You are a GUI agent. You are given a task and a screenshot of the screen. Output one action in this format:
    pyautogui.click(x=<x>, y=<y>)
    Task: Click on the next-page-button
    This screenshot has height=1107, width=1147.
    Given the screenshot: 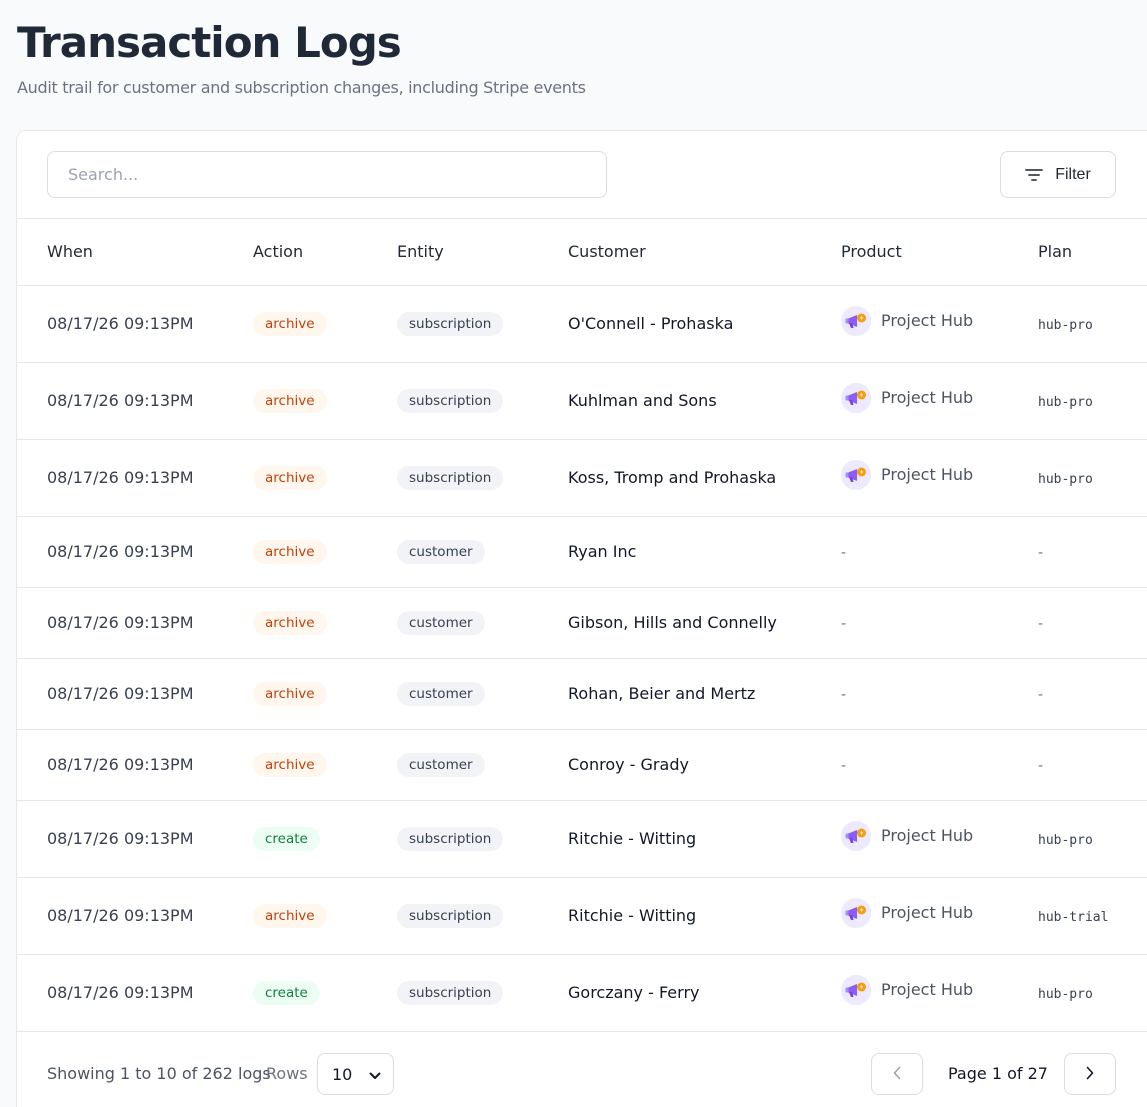 What is the action you would take?
    pyautogui.click(x=1090, y=1074)
    